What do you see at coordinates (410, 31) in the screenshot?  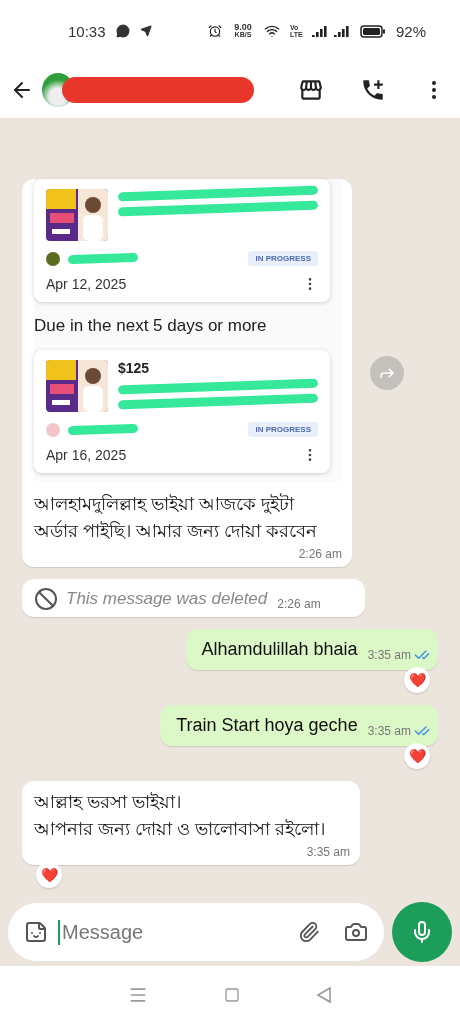 I see `battery-level: 92%` at bounding box center [410, 31].